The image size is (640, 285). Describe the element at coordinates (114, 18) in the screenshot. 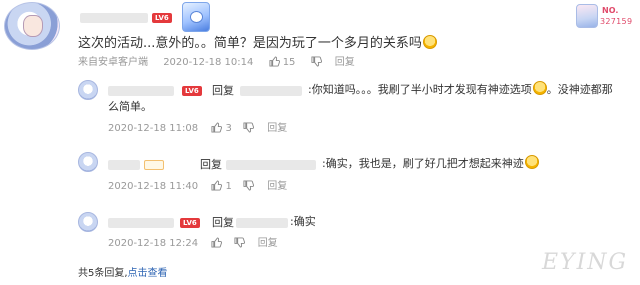

I see `main-post-username` at that location.